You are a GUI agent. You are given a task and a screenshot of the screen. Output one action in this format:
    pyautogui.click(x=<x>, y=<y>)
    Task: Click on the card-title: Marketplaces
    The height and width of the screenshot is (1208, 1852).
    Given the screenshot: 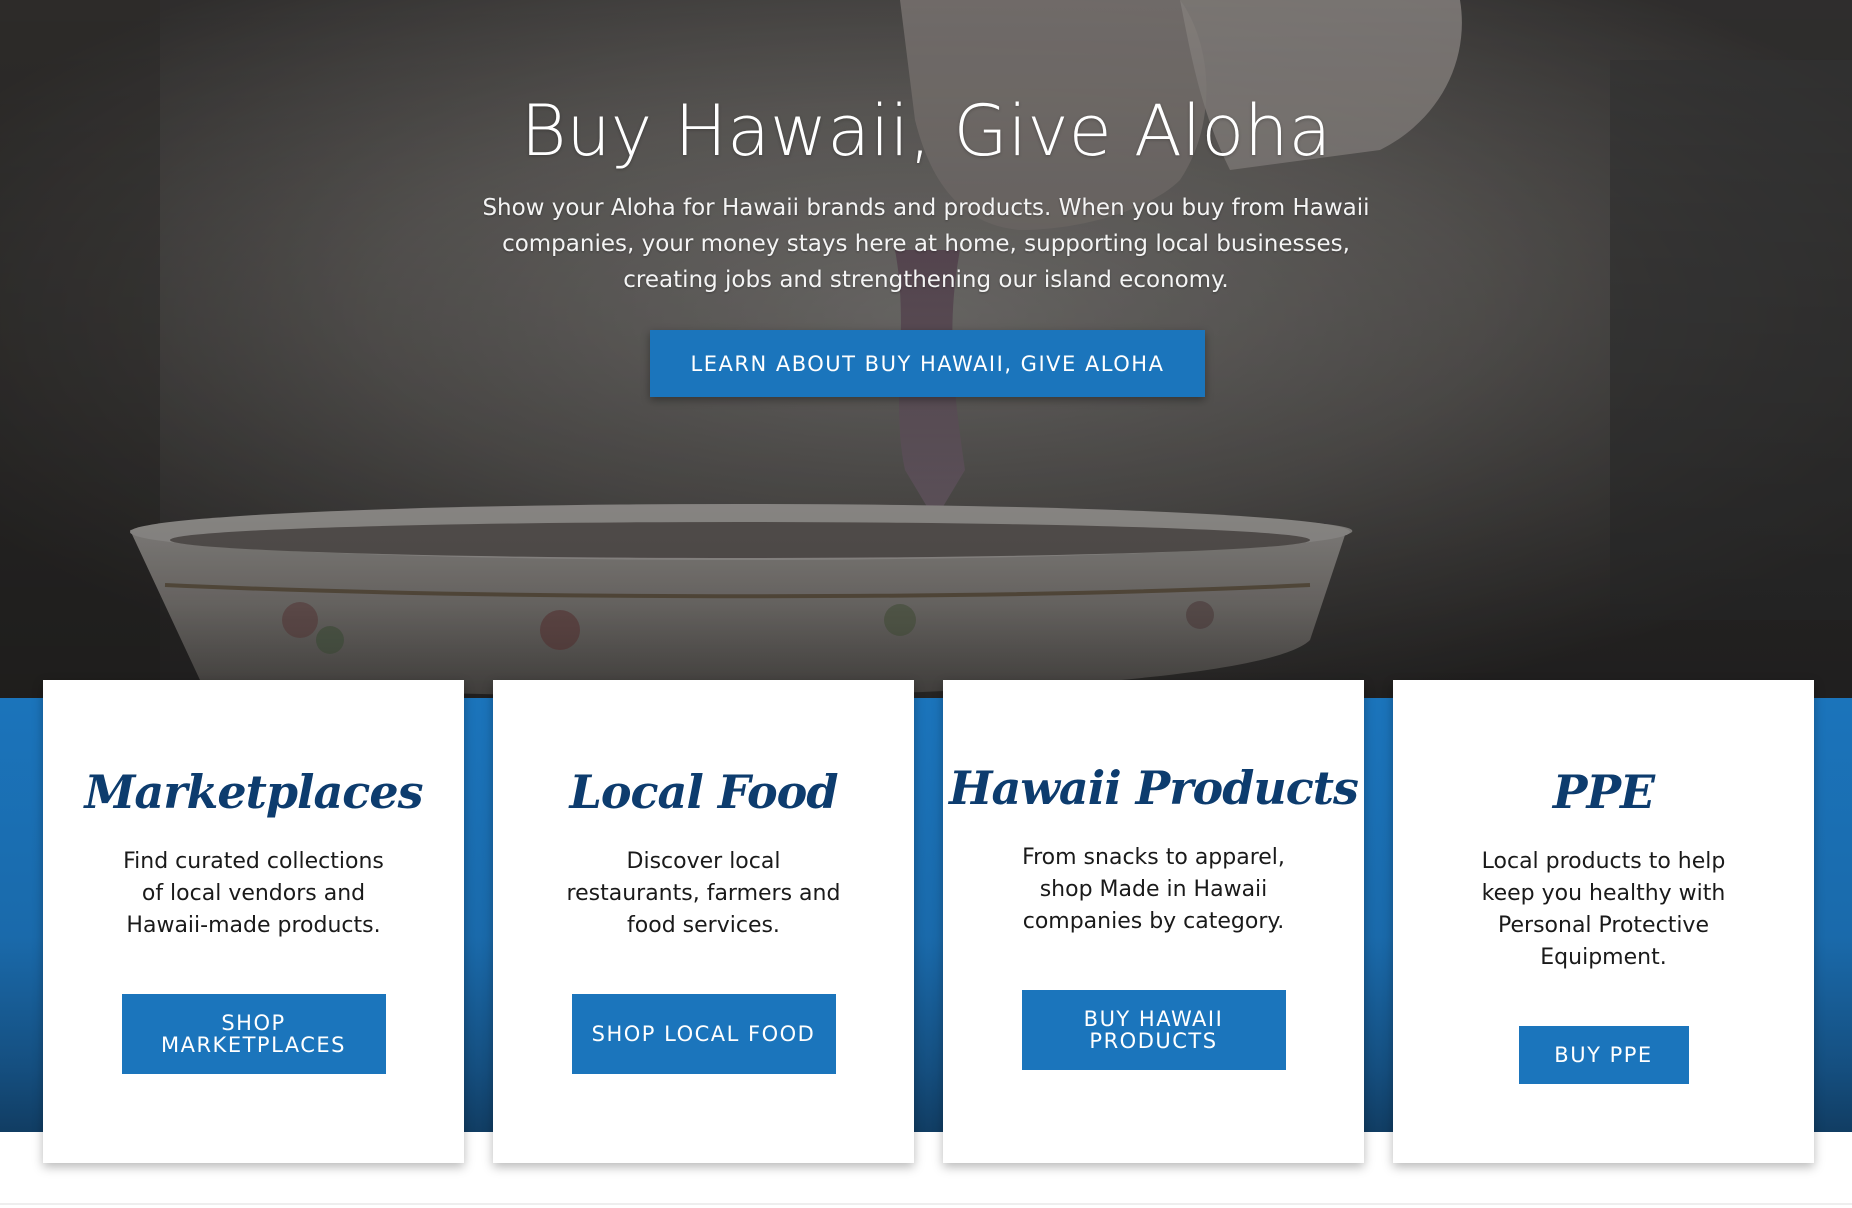 What is the action you would take?
    pyautogui.click(x=254, y=792)
    